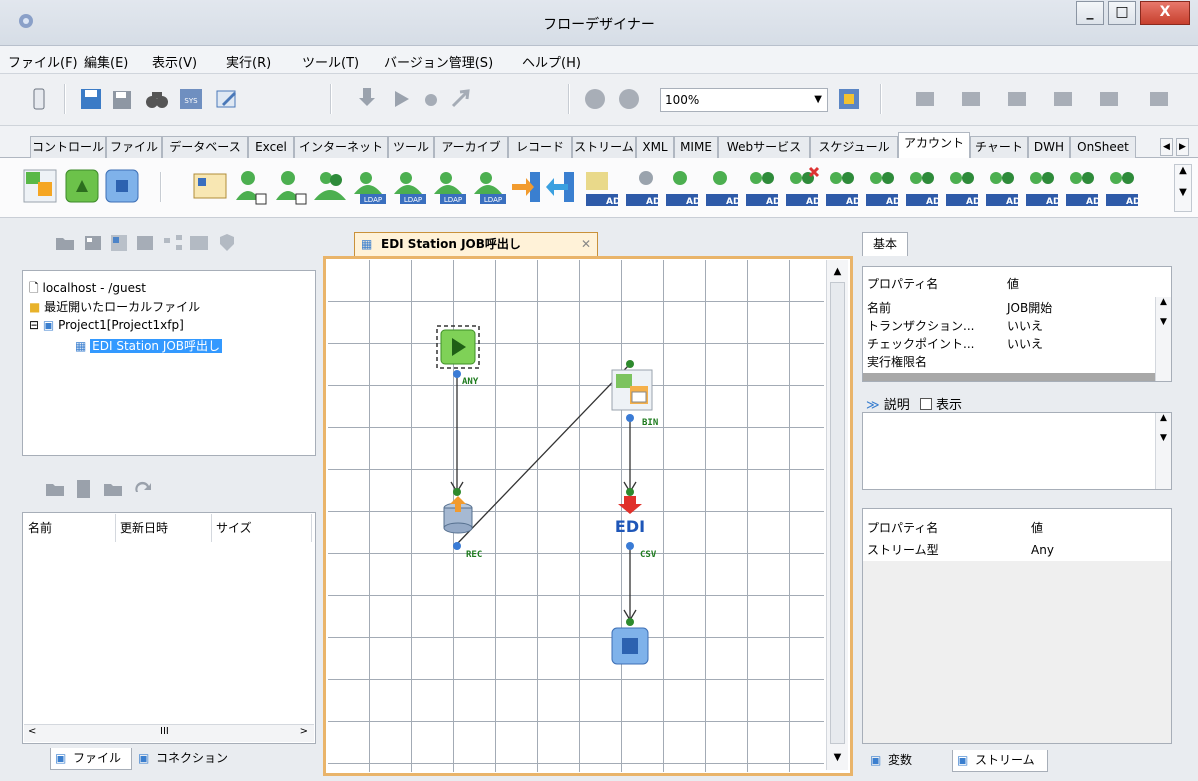  Describe the element at coordinates (143, 489) in the screenshot. I see `refresh-icon` at that location.